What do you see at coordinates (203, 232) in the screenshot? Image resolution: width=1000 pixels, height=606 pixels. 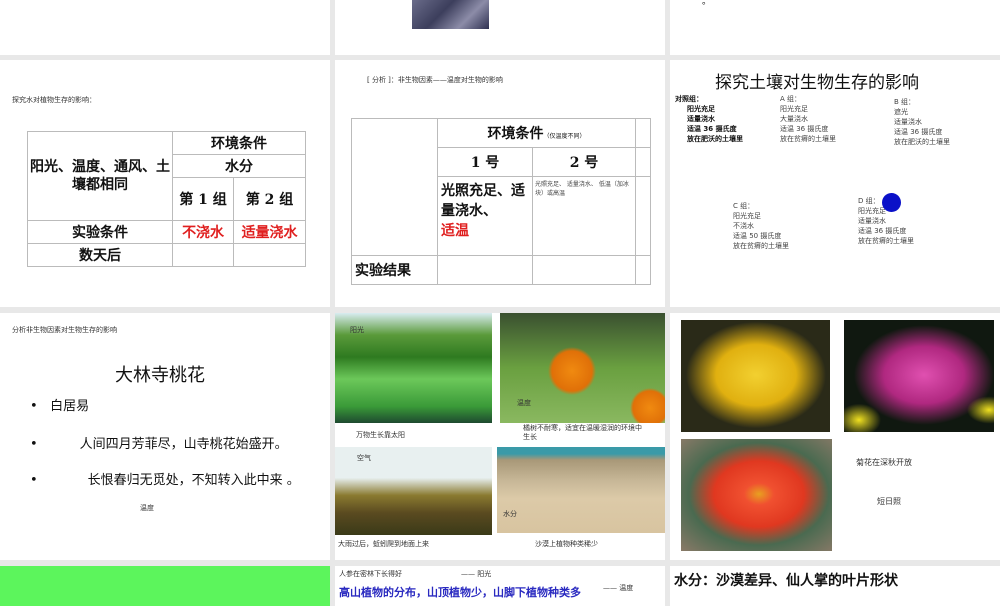 I see `table-cell: 不浇水` at bounding box center [203, 232].